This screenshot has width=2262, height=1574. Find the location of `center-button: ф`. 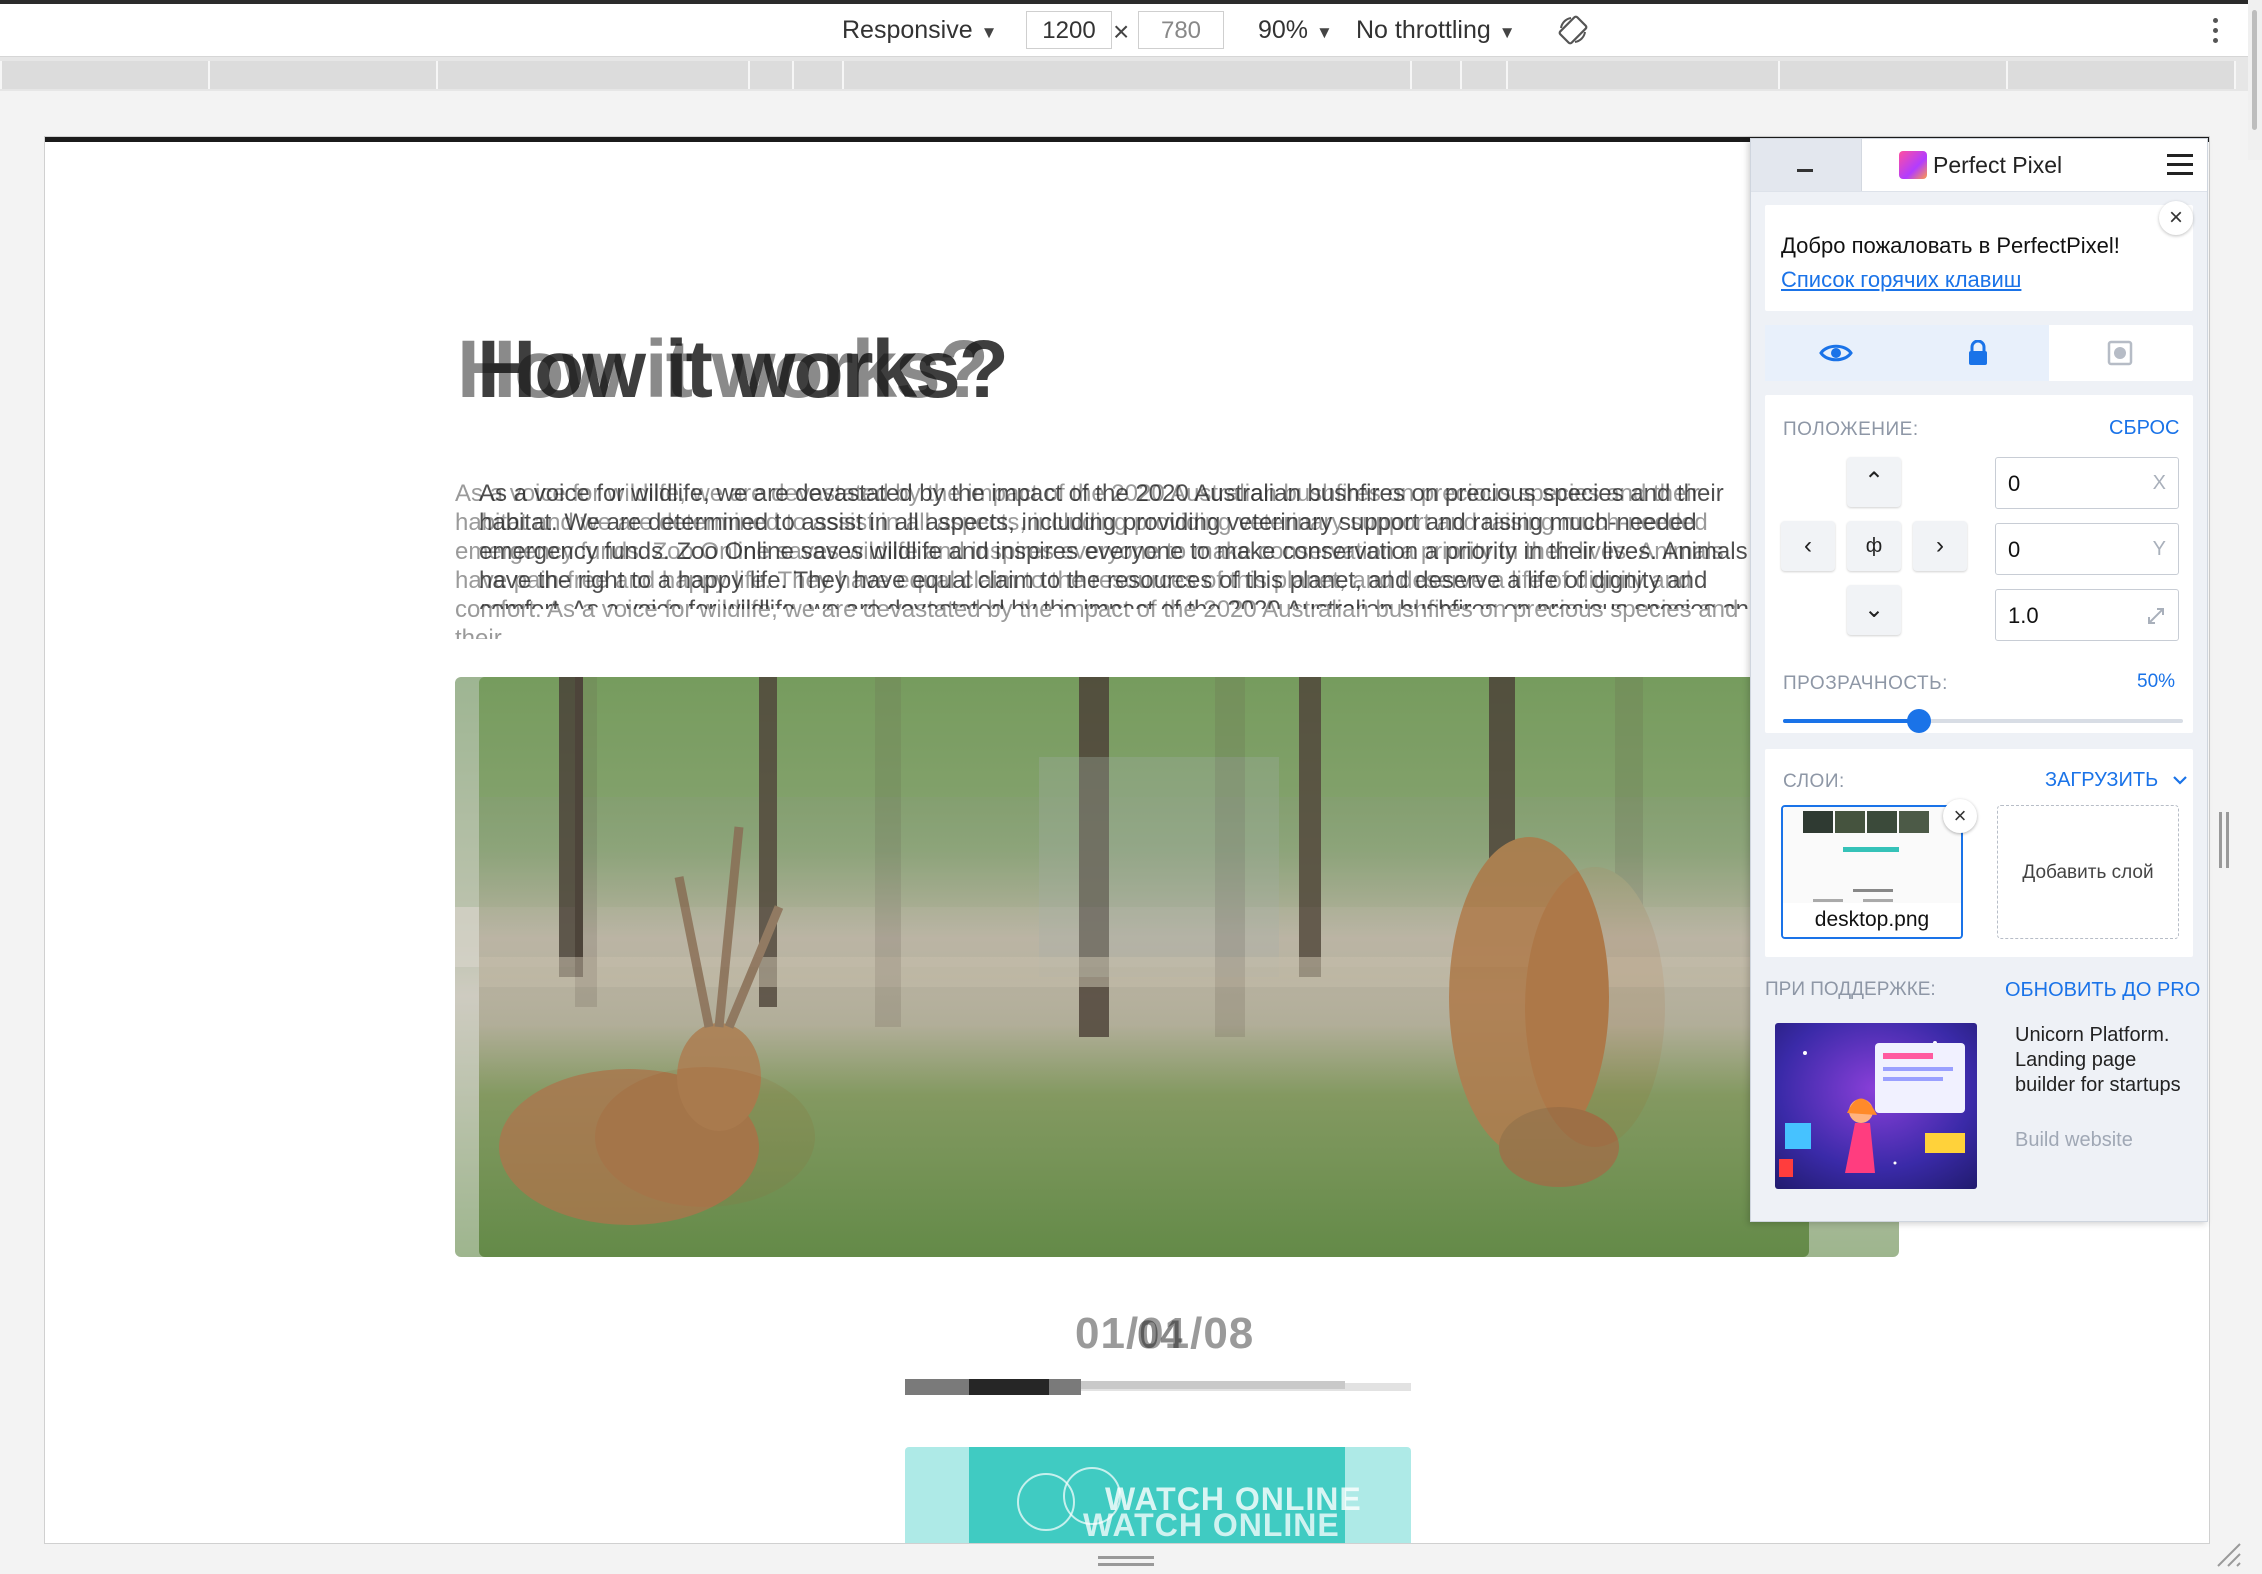

center-button: ф is located at coordinates (1874, 546).